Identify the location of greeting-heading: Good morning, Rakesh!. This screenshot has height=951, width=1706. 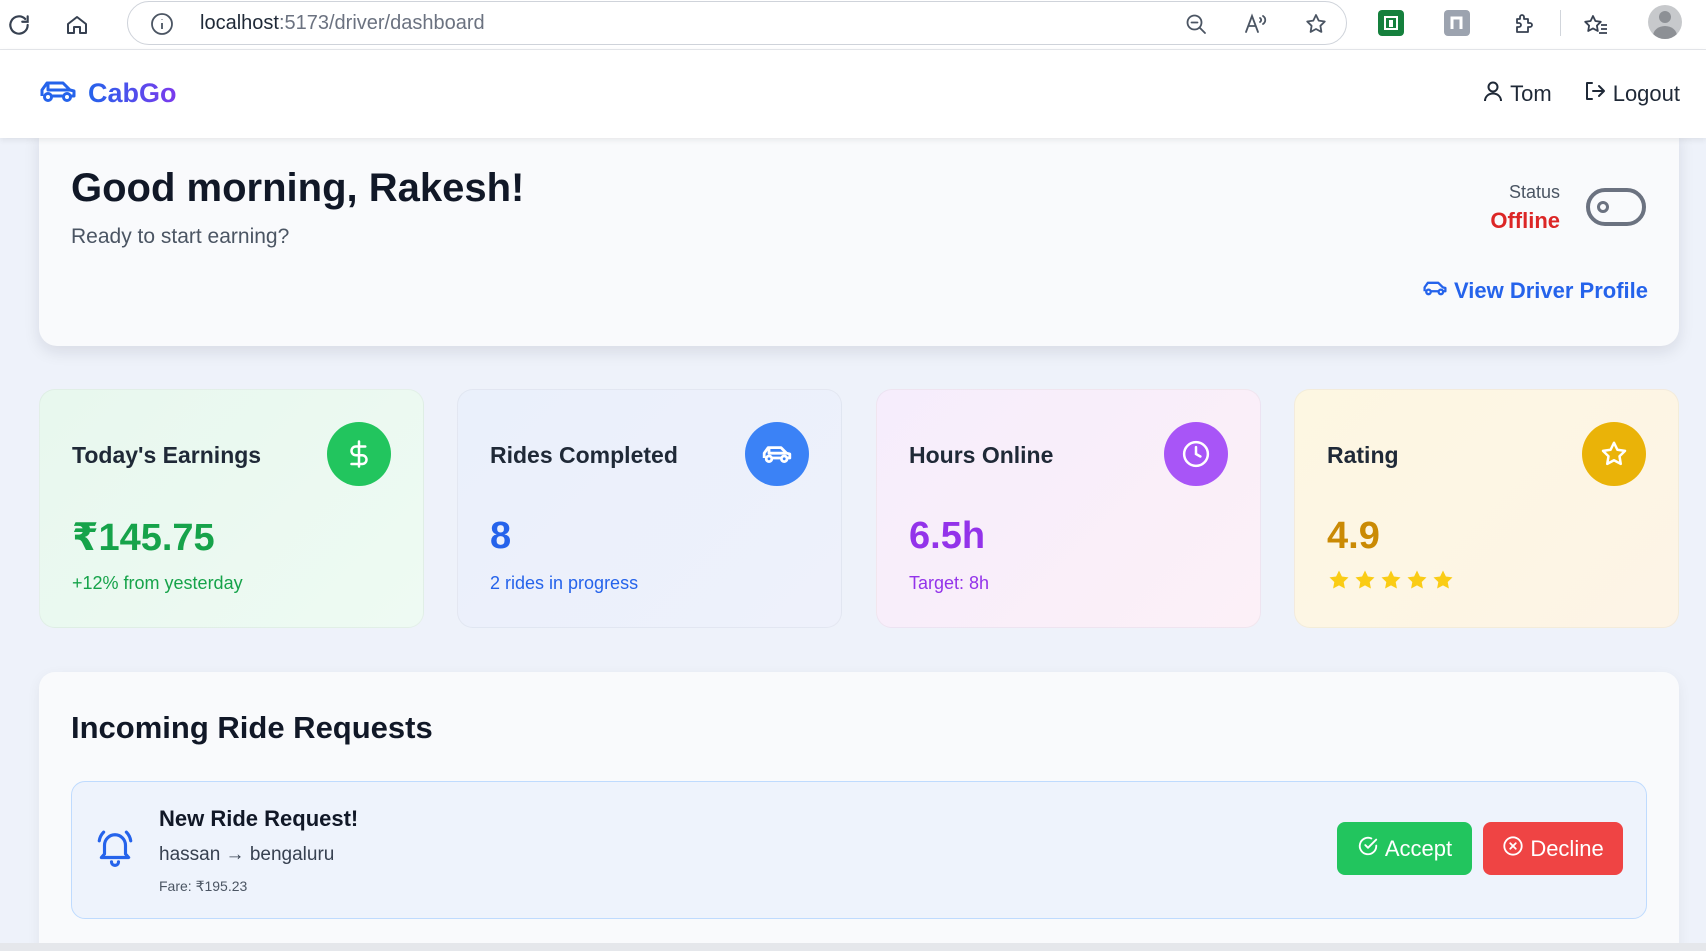
(298, 188).